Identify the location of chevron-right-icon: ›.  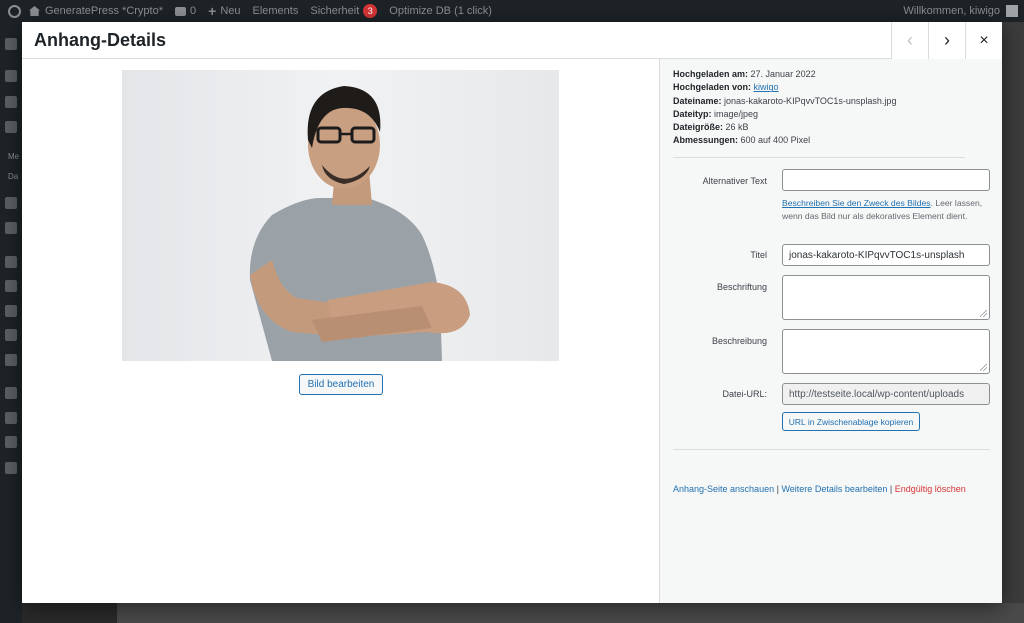
(947, 40).